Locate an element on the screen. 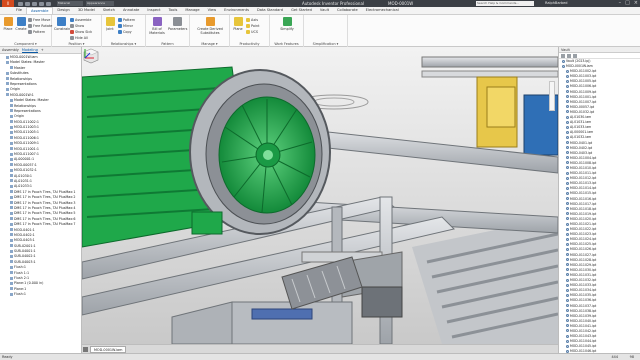 The height and width of the screenshot is (360, 640). mirror-button: Mirror is located at coordinates (125, 26).